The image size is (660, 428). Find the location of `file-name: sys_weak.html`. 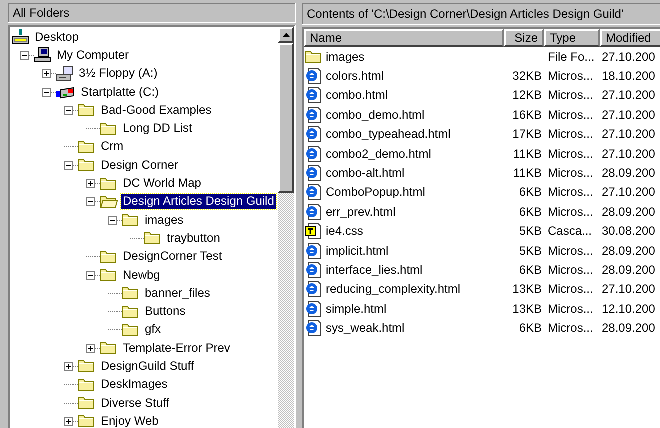

file-name: sys_weak.html is located at coordinates (365, 328).